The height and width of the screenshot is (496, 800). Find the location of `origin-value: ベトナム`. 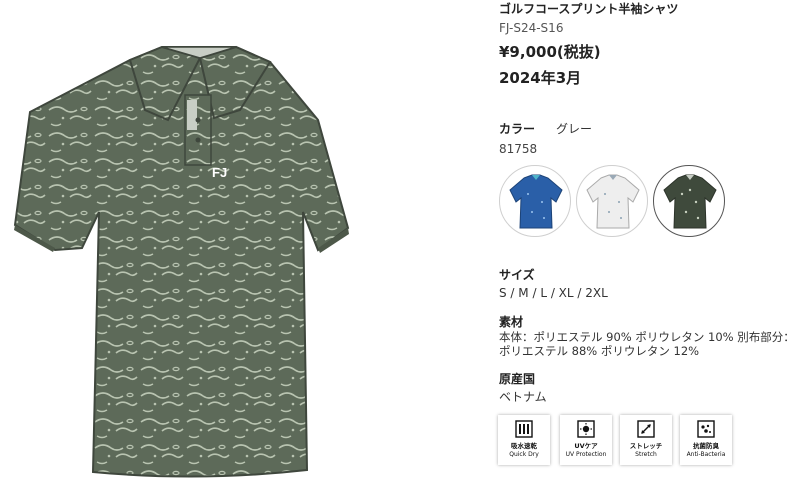

origin-value: ベトナム is located at coordinates (523, 397).